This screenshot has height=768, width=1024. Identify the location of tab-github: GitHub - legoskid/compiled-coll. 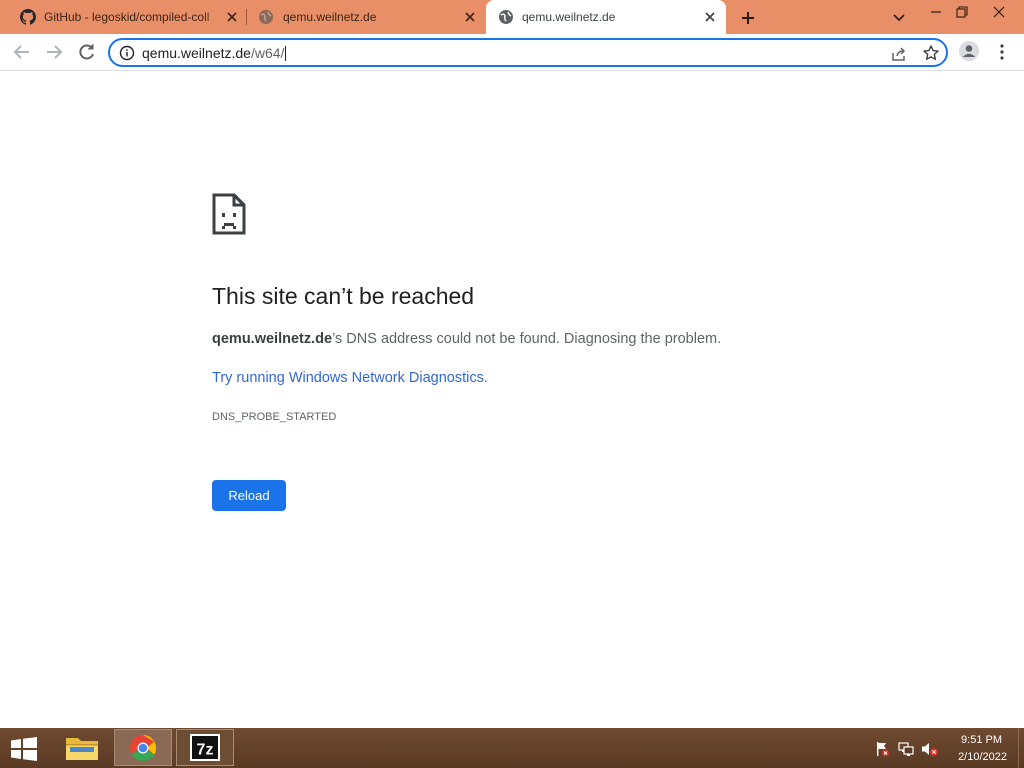
(123, 17).